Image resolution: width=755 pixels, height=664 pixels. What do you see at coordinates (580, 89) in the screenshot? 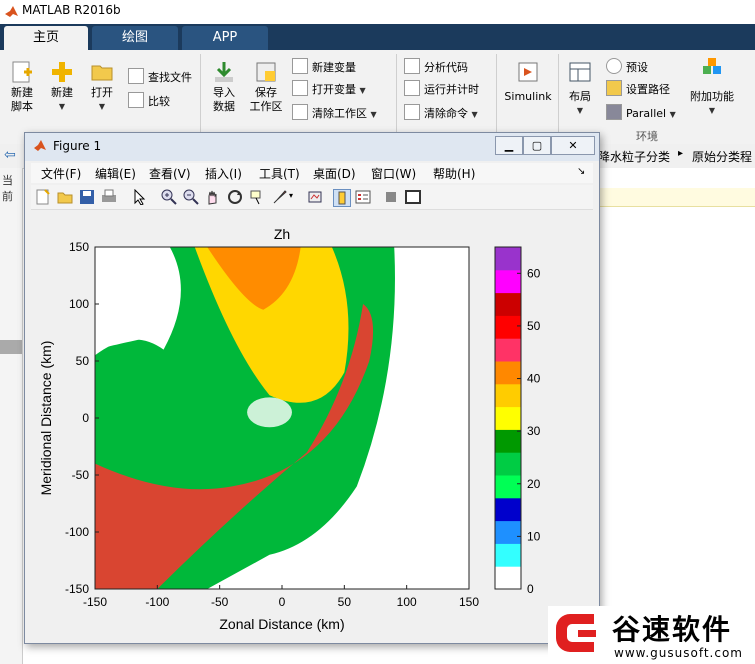
I see `layout-button: 布局 ▼` at bounding box center [580, 89].